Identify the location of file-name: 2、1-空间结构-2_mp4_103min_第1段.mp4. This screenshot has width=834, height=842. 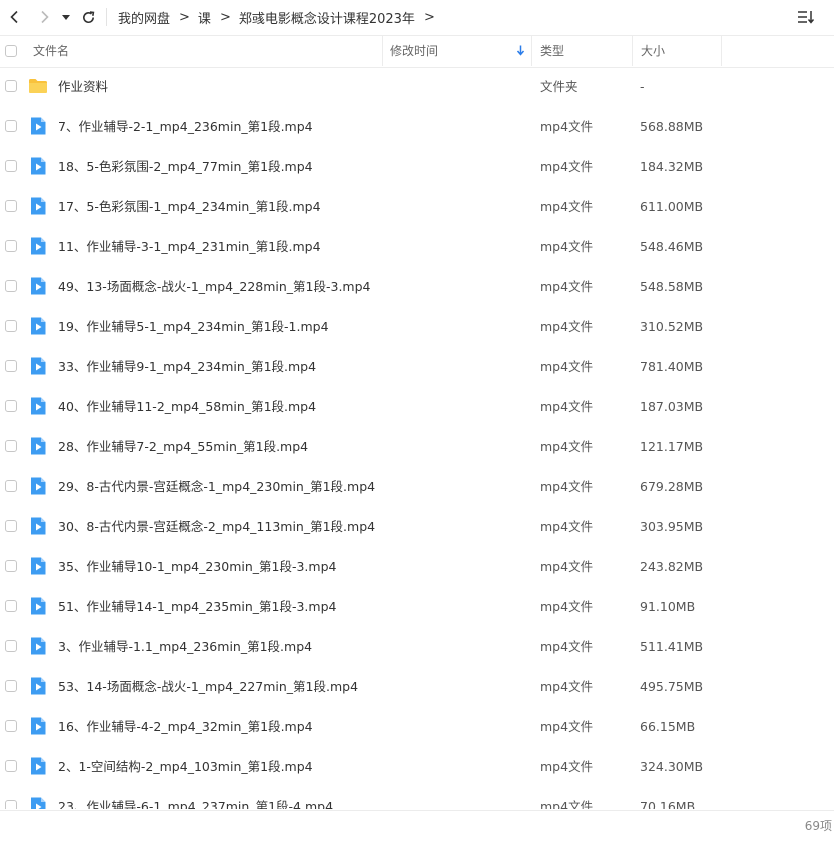
(185, 766).